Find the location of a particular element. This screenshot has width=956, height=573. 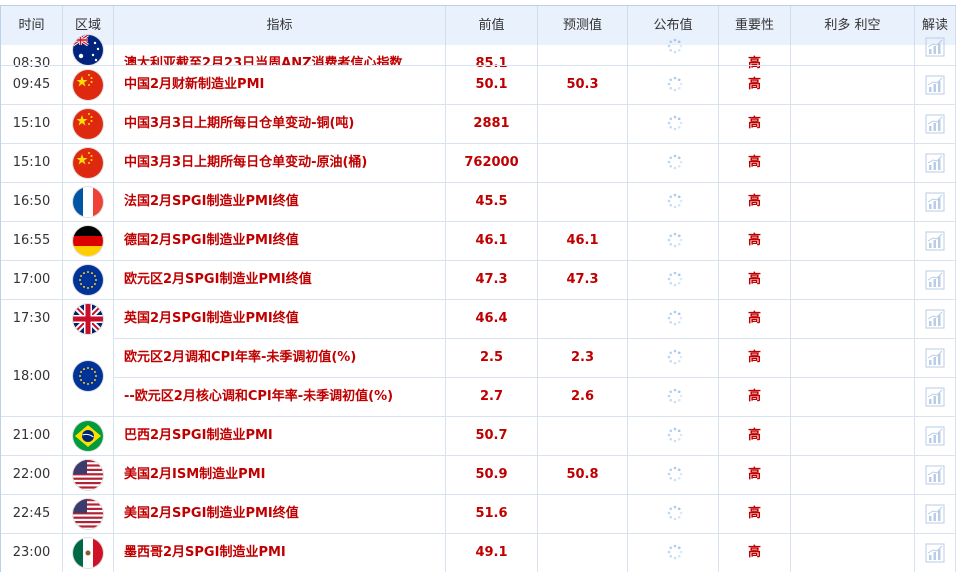

table-row: 17:00 欧元区2月SPGI制造业PMI终值 47.3 47.3 高 is located at coordinates (478, 279).